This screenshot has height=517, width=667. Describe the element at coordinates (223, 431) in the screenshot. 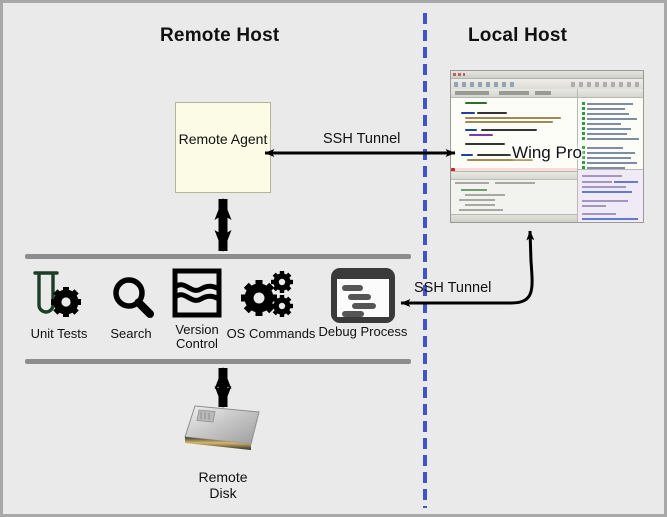

I see `external-hard-drive-icon` at that location.